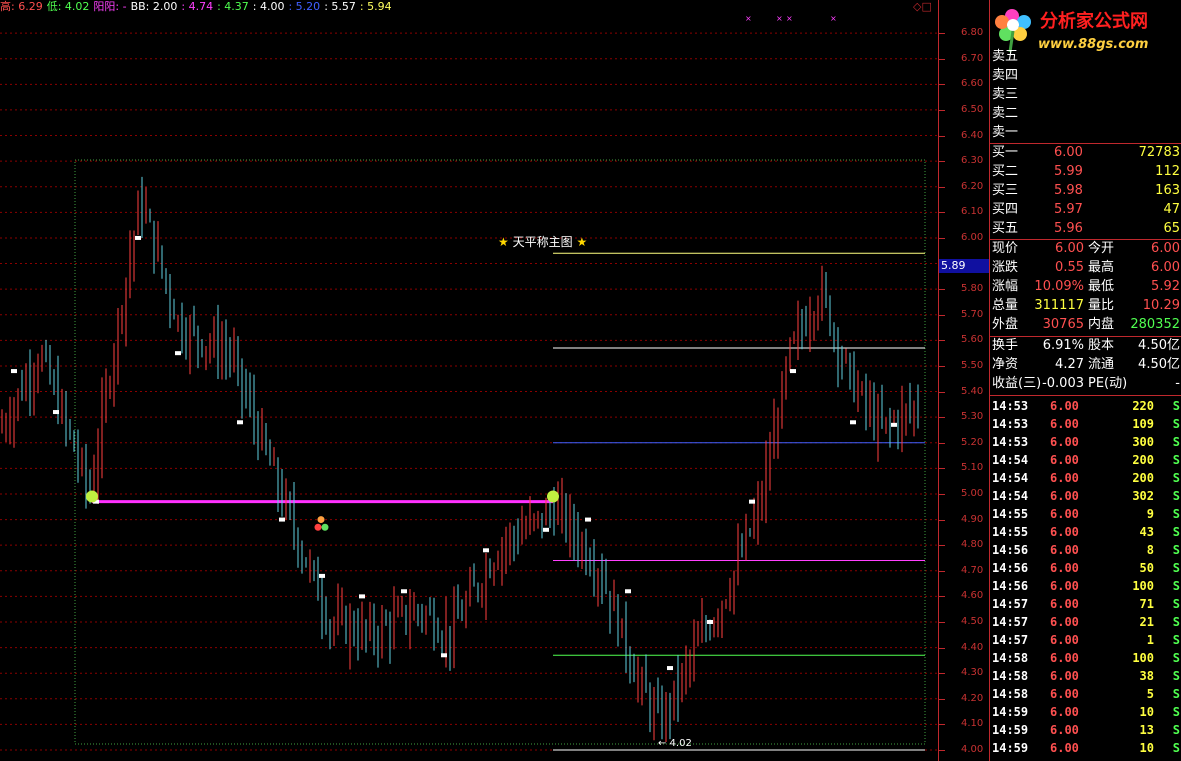  I want to click on axis-tick-label: 5.60, so click(972, 340).